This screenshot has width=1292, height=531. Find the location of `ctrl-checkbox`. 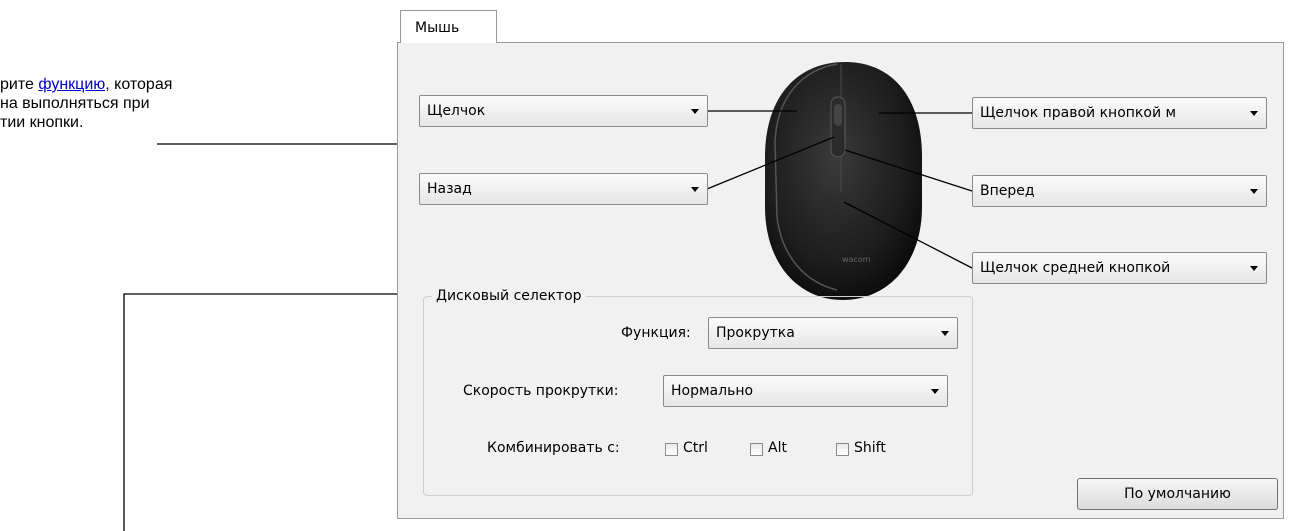

ctrl-checkbox is located at coordinates (671, 449).